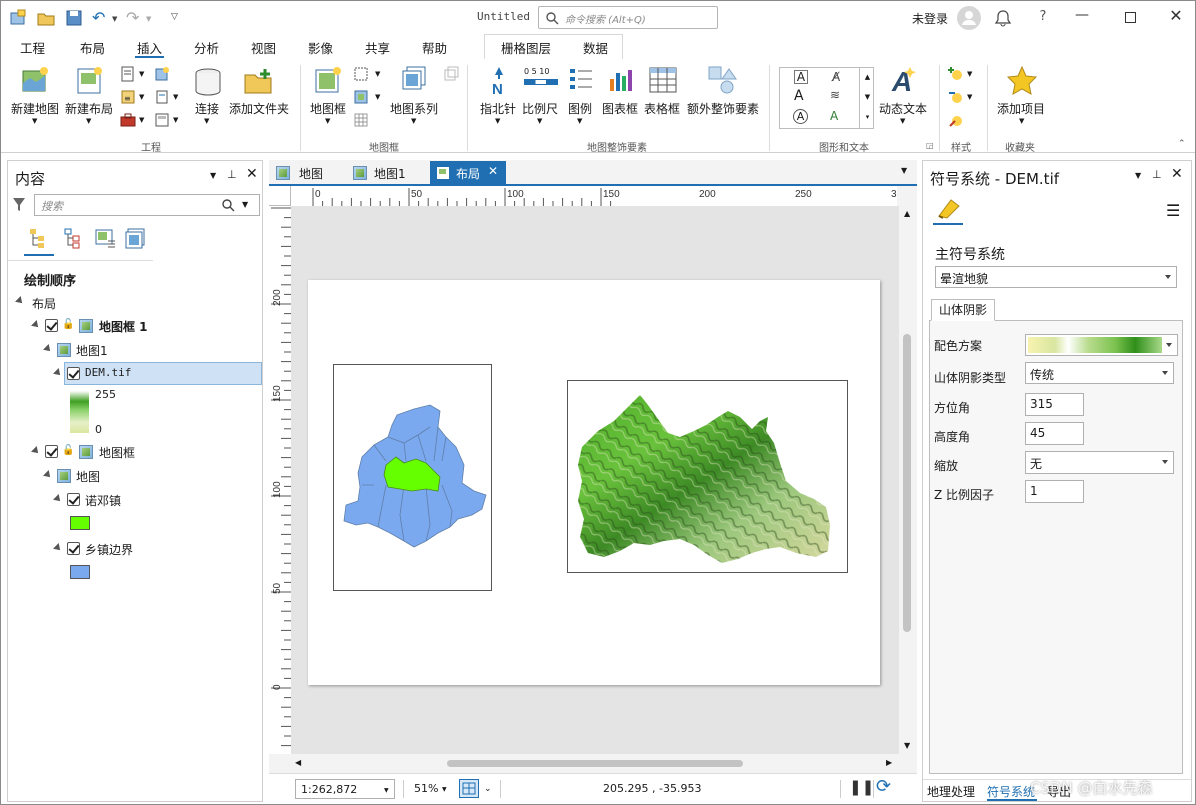  I want to click on vertical-scrollbar: ▲ ▼, so click(908, 480).